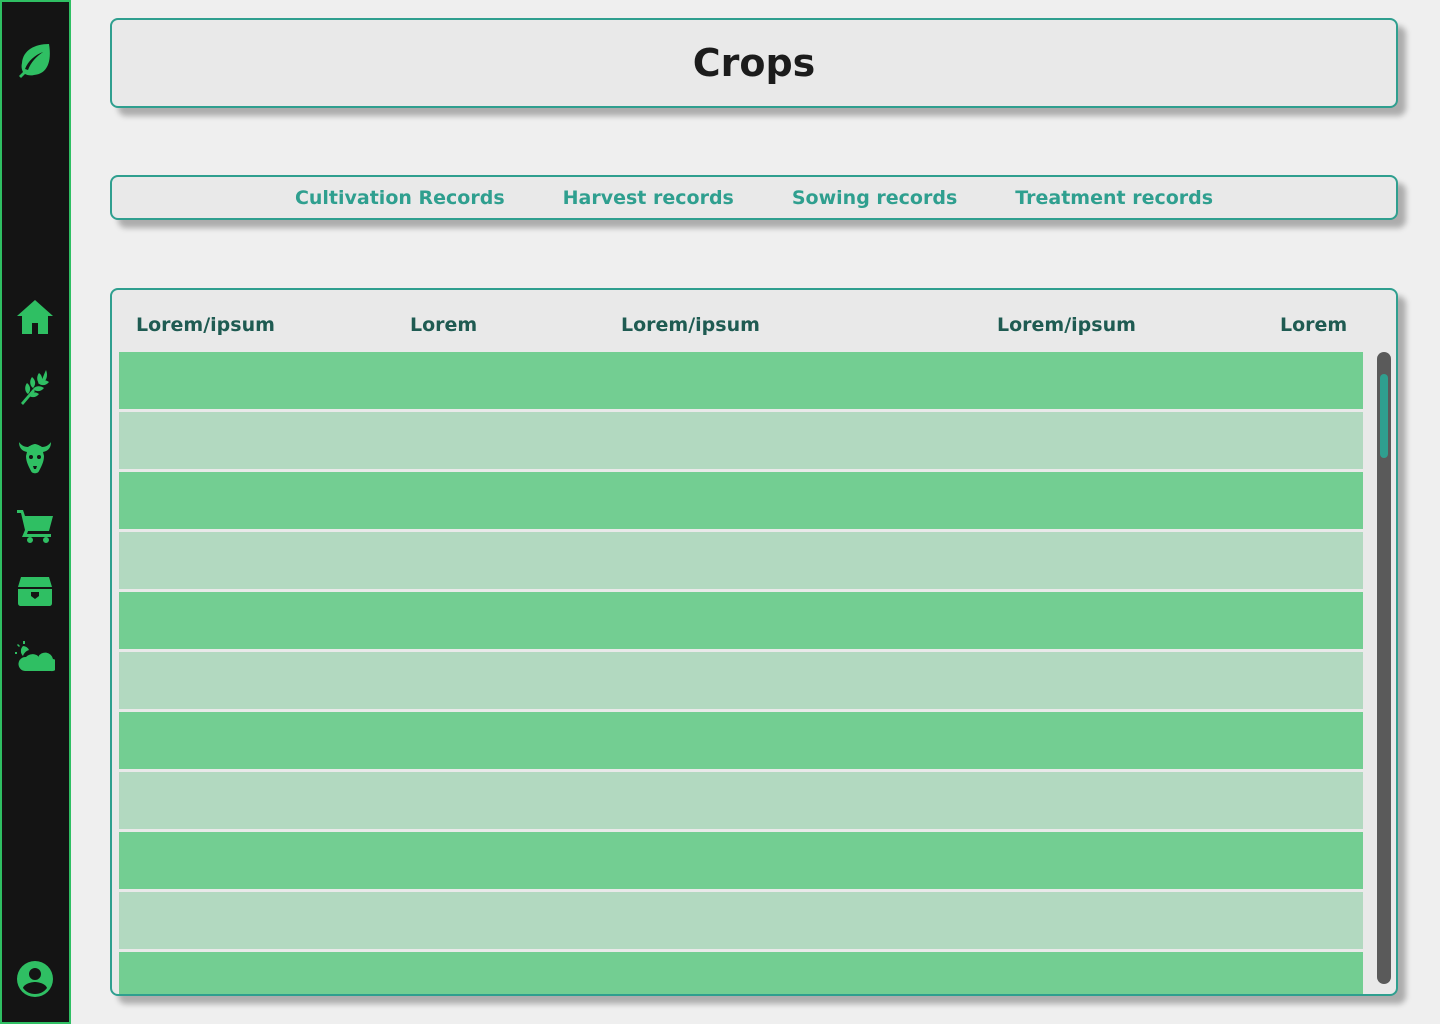 Image resolution: width=1440 pixels, height=1024 pixels. What do you see at coordinates (35, 387) in the screenshot?
I see `wheat-icon` at bounding box center [35, 387].